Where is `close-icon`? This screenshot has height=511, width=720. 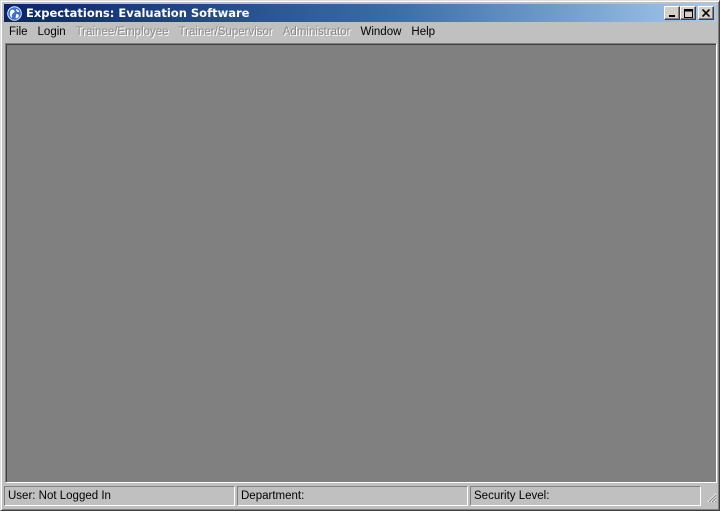
close-icon is located at coordinates (706, 13).